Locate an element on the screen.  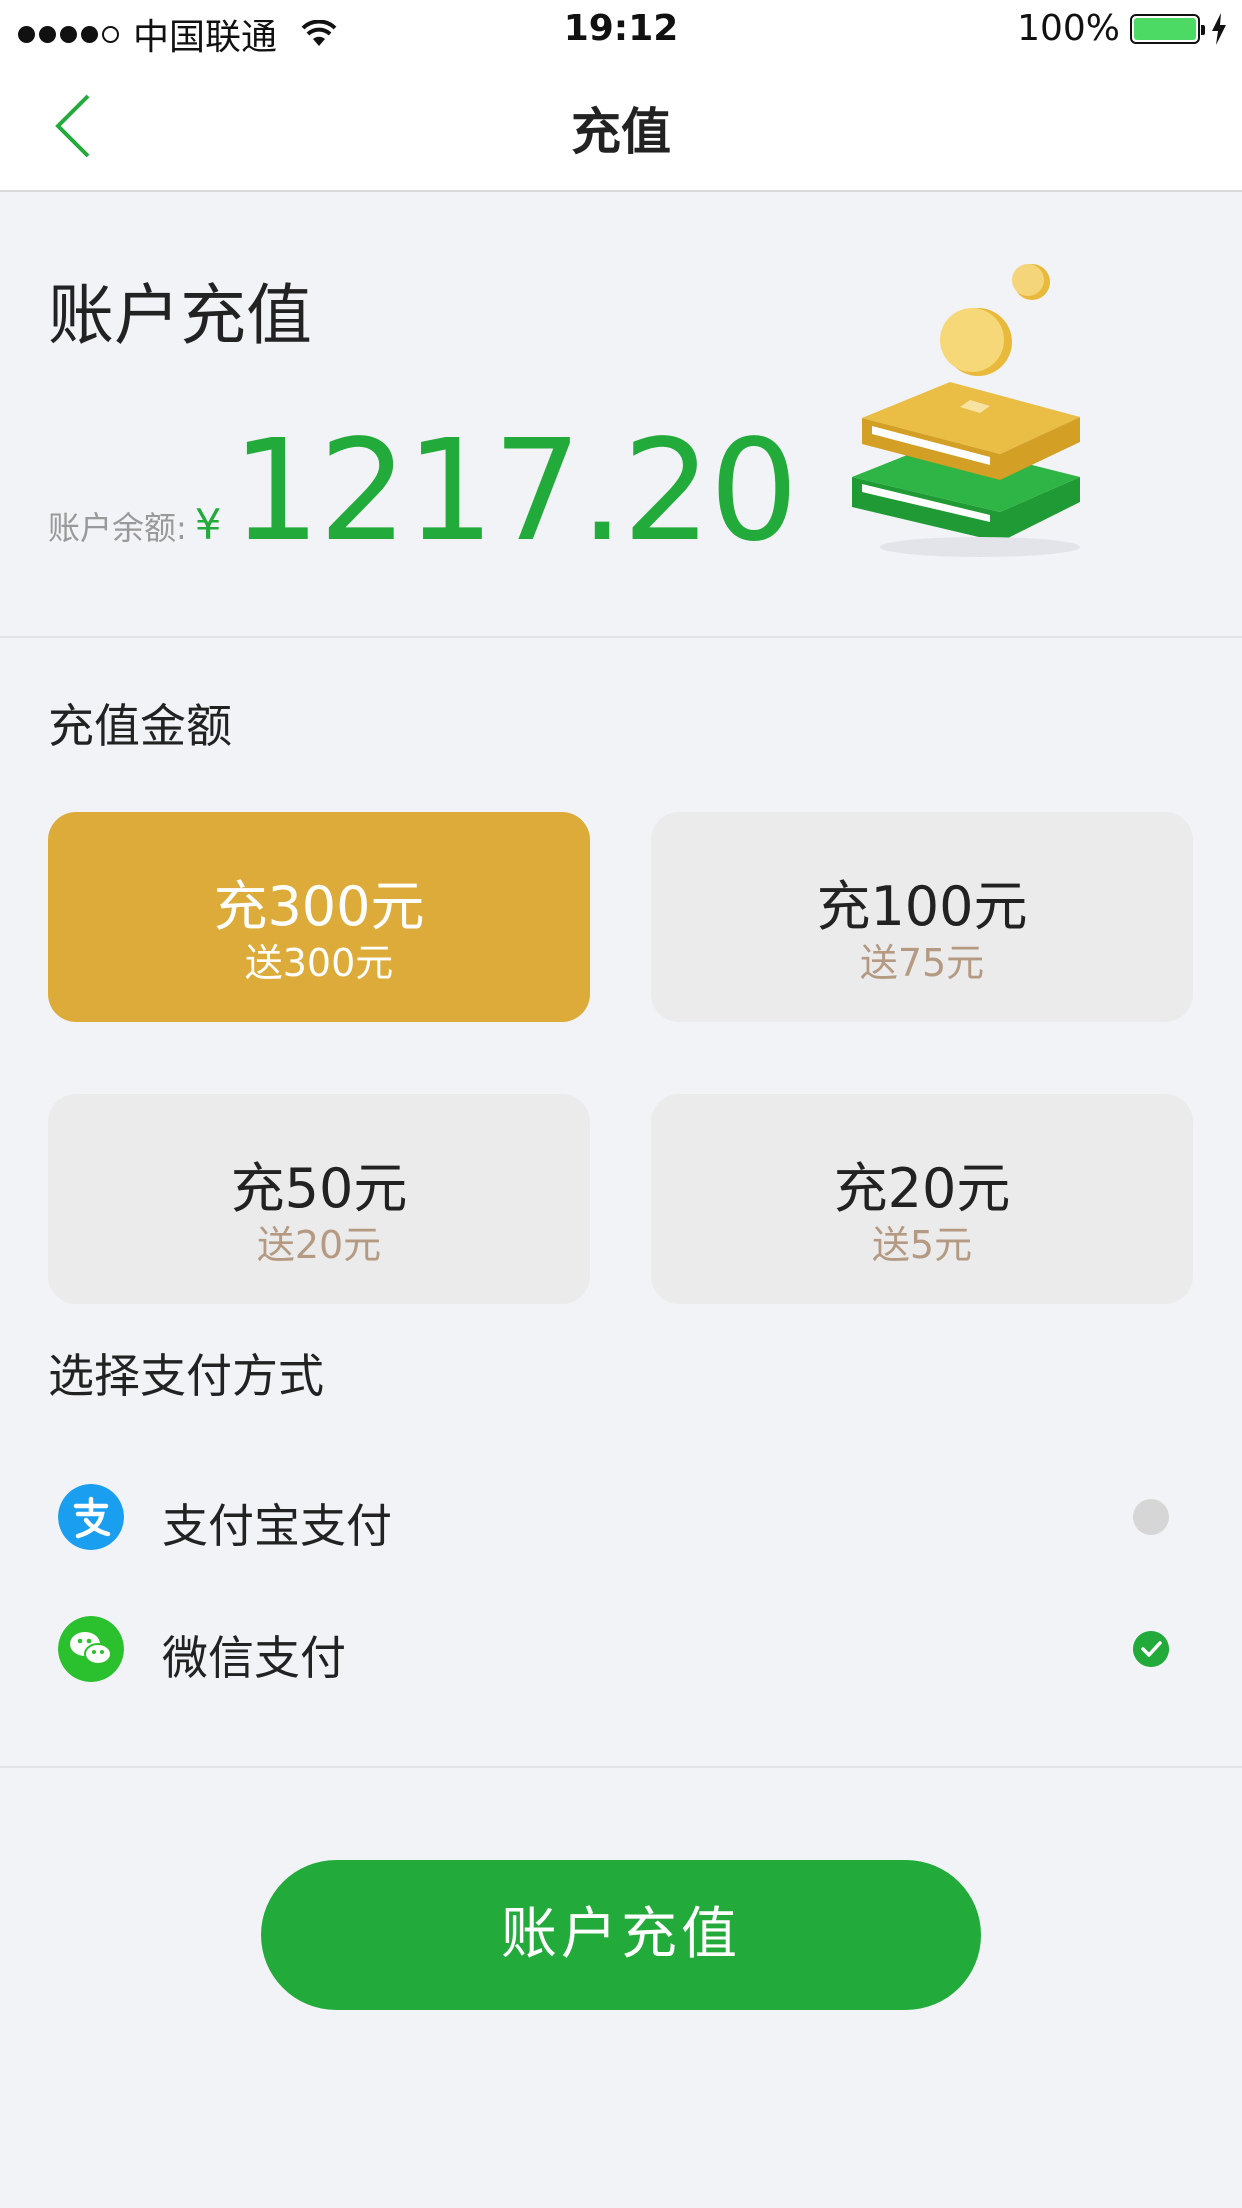
nav-bar: 充值 is located at coordinates (621, 127).